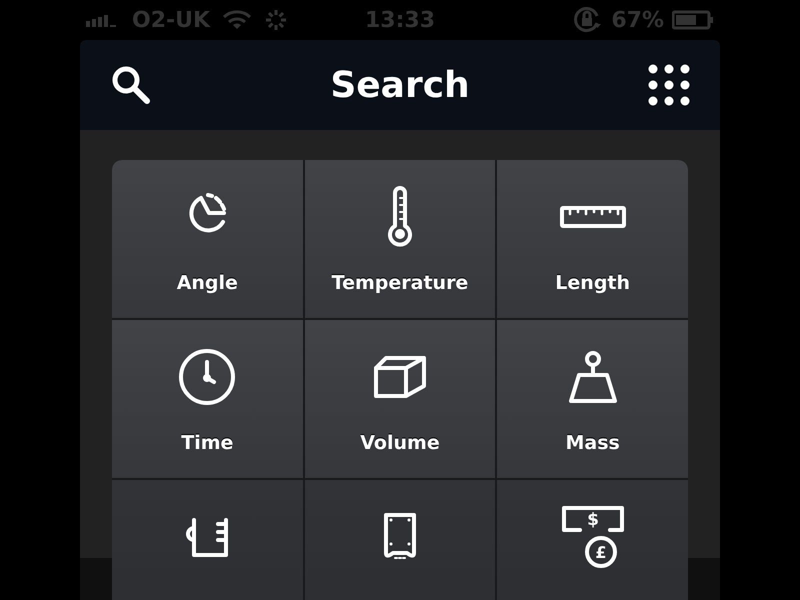  I want to click on category-tile: Length, so click(592, 239).